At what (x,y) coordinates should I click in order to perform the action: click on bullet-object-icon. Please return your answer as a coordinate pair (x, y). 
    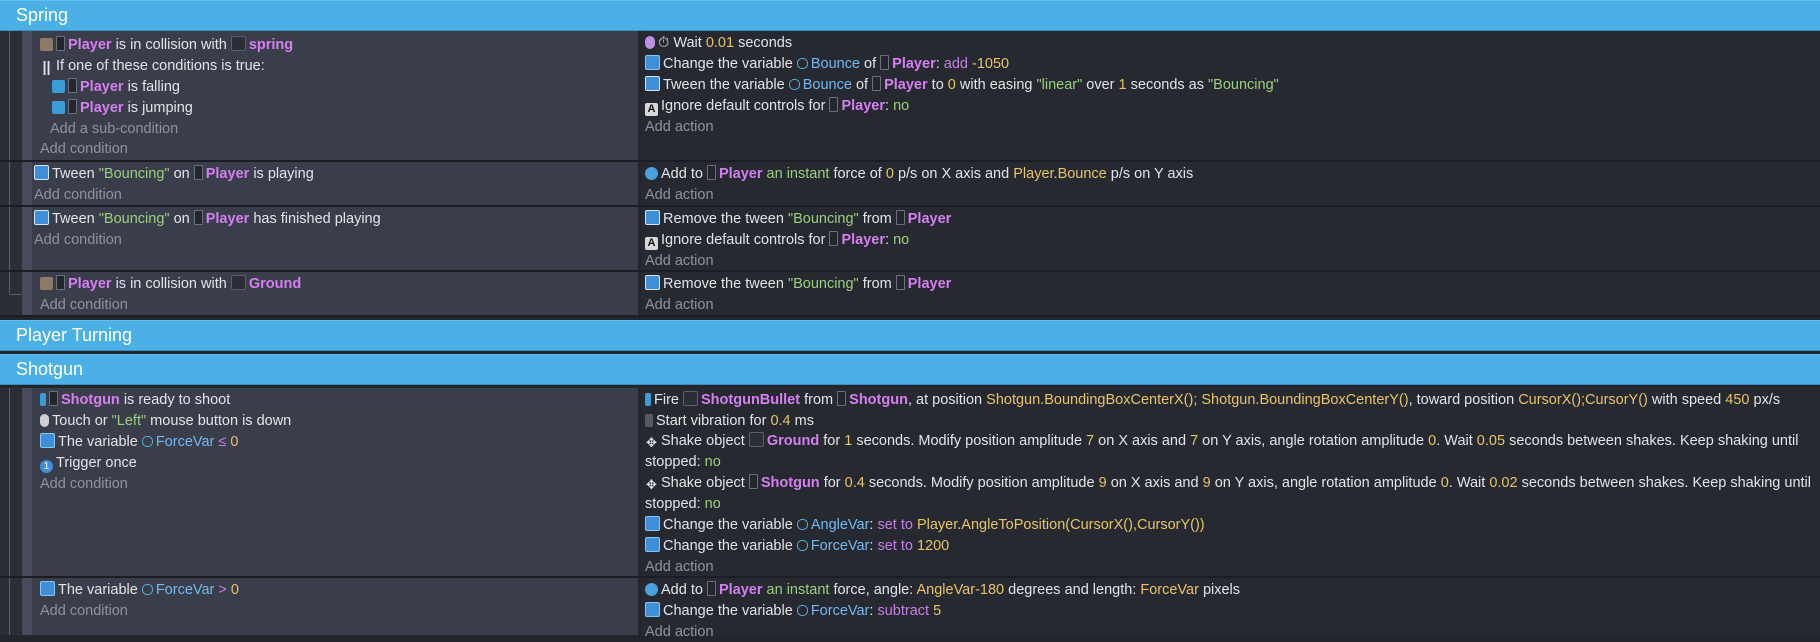
    Looking at the image, I should click on (691, 398).